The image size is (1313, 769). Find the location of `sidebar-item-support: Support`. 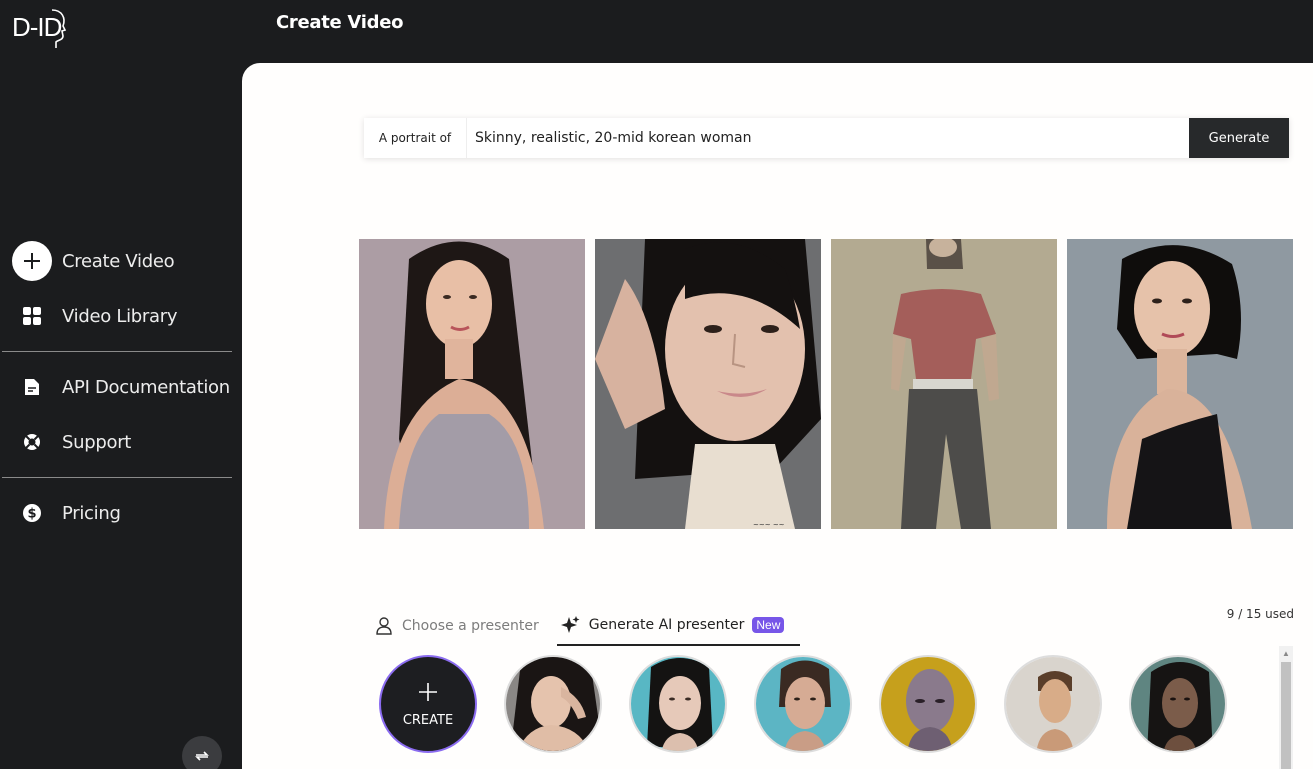

sidebar-item-support: Support is located at coordinates (71, 442).